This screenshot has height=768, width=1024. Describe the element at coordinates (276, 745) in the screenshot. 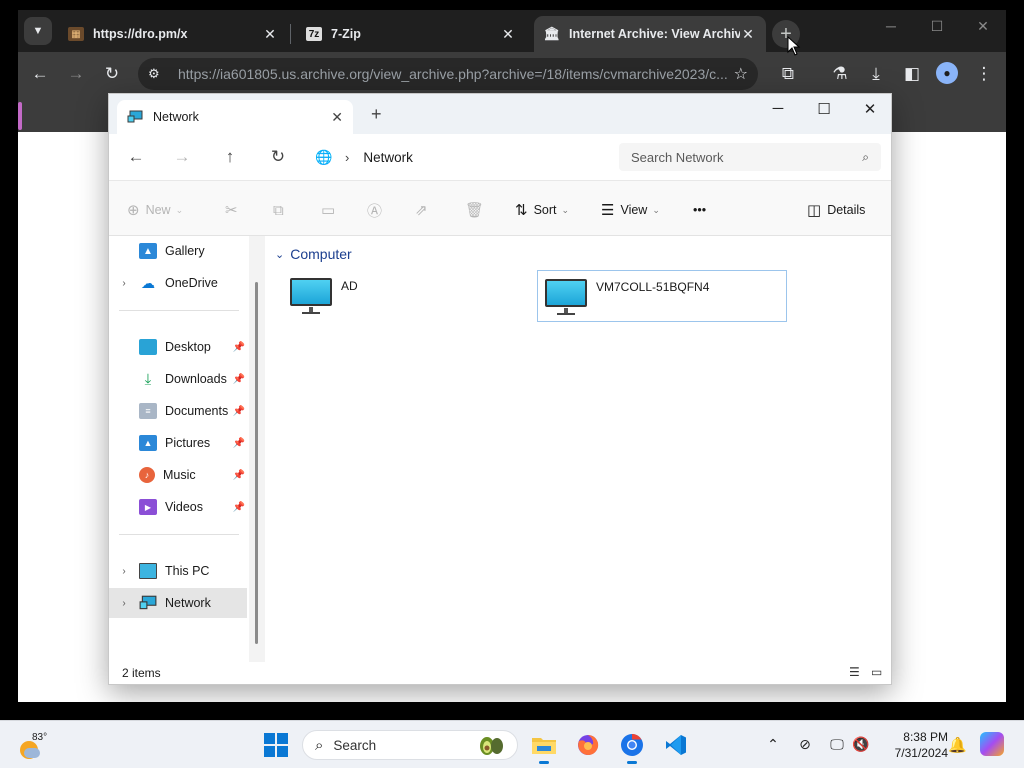

I see `start-button` at that location.